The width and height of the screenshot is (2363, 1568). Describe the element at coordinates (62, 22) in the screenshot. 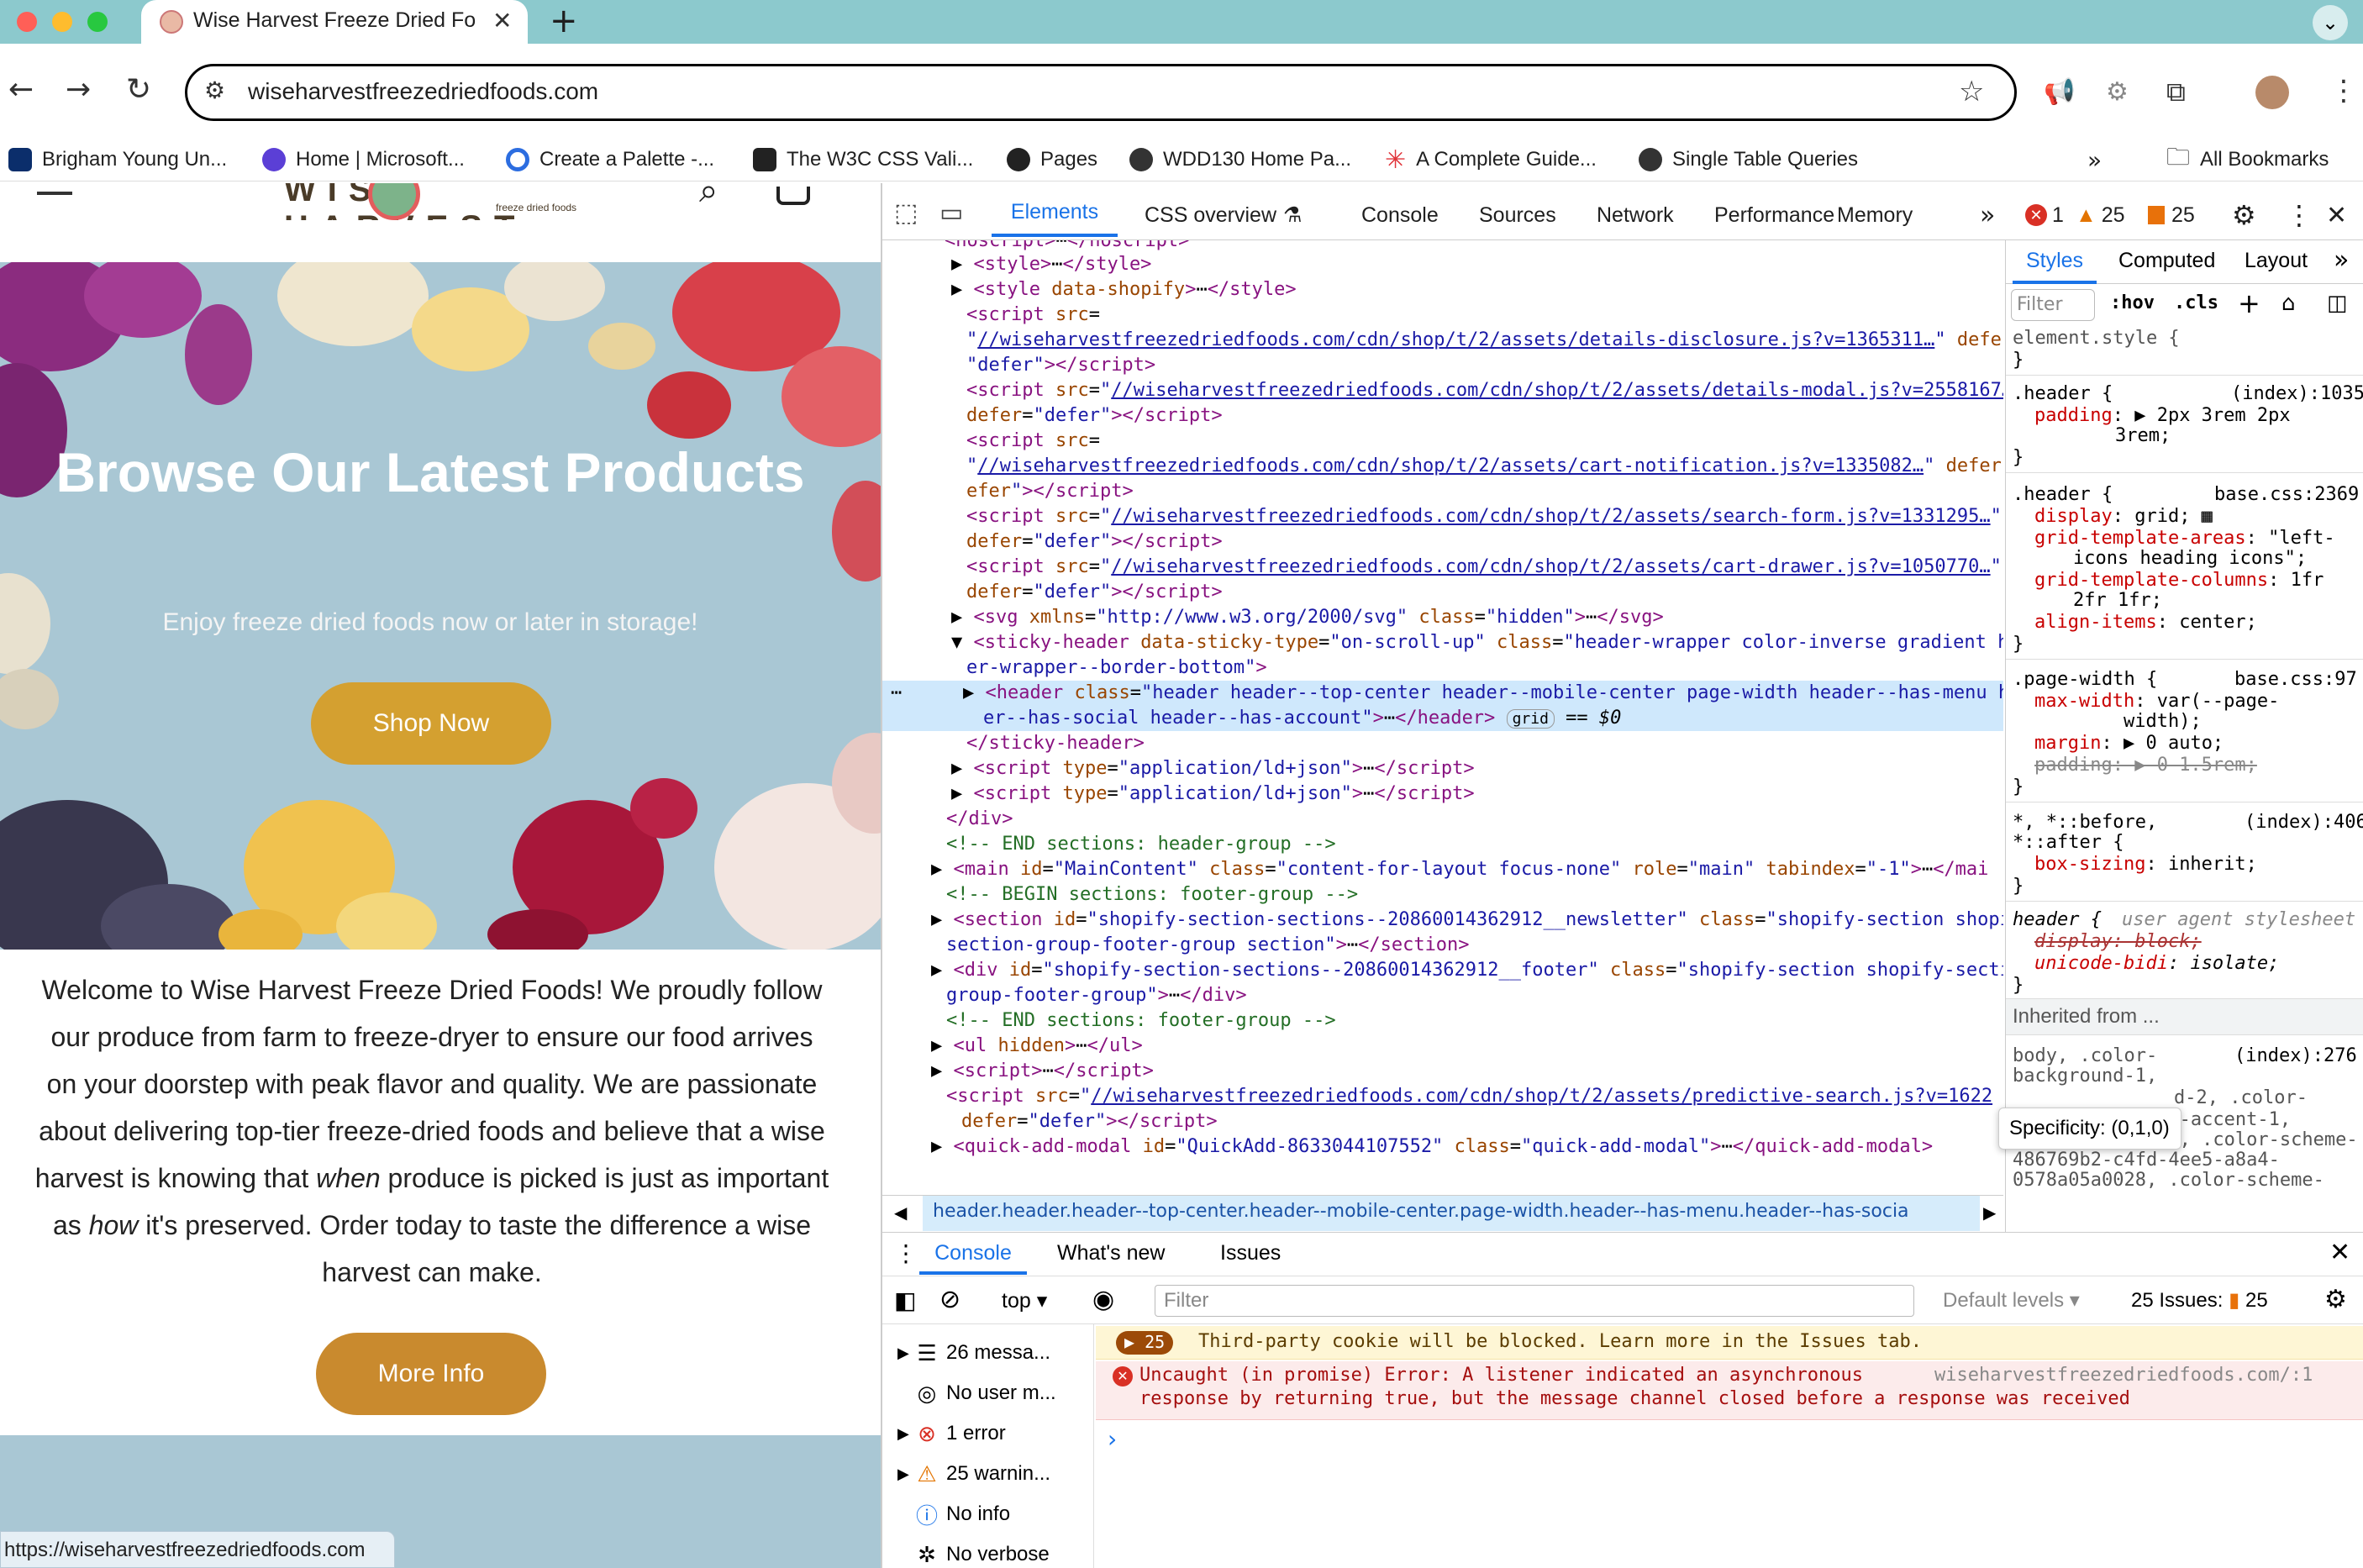

I see `minimize-window-button` at that location.